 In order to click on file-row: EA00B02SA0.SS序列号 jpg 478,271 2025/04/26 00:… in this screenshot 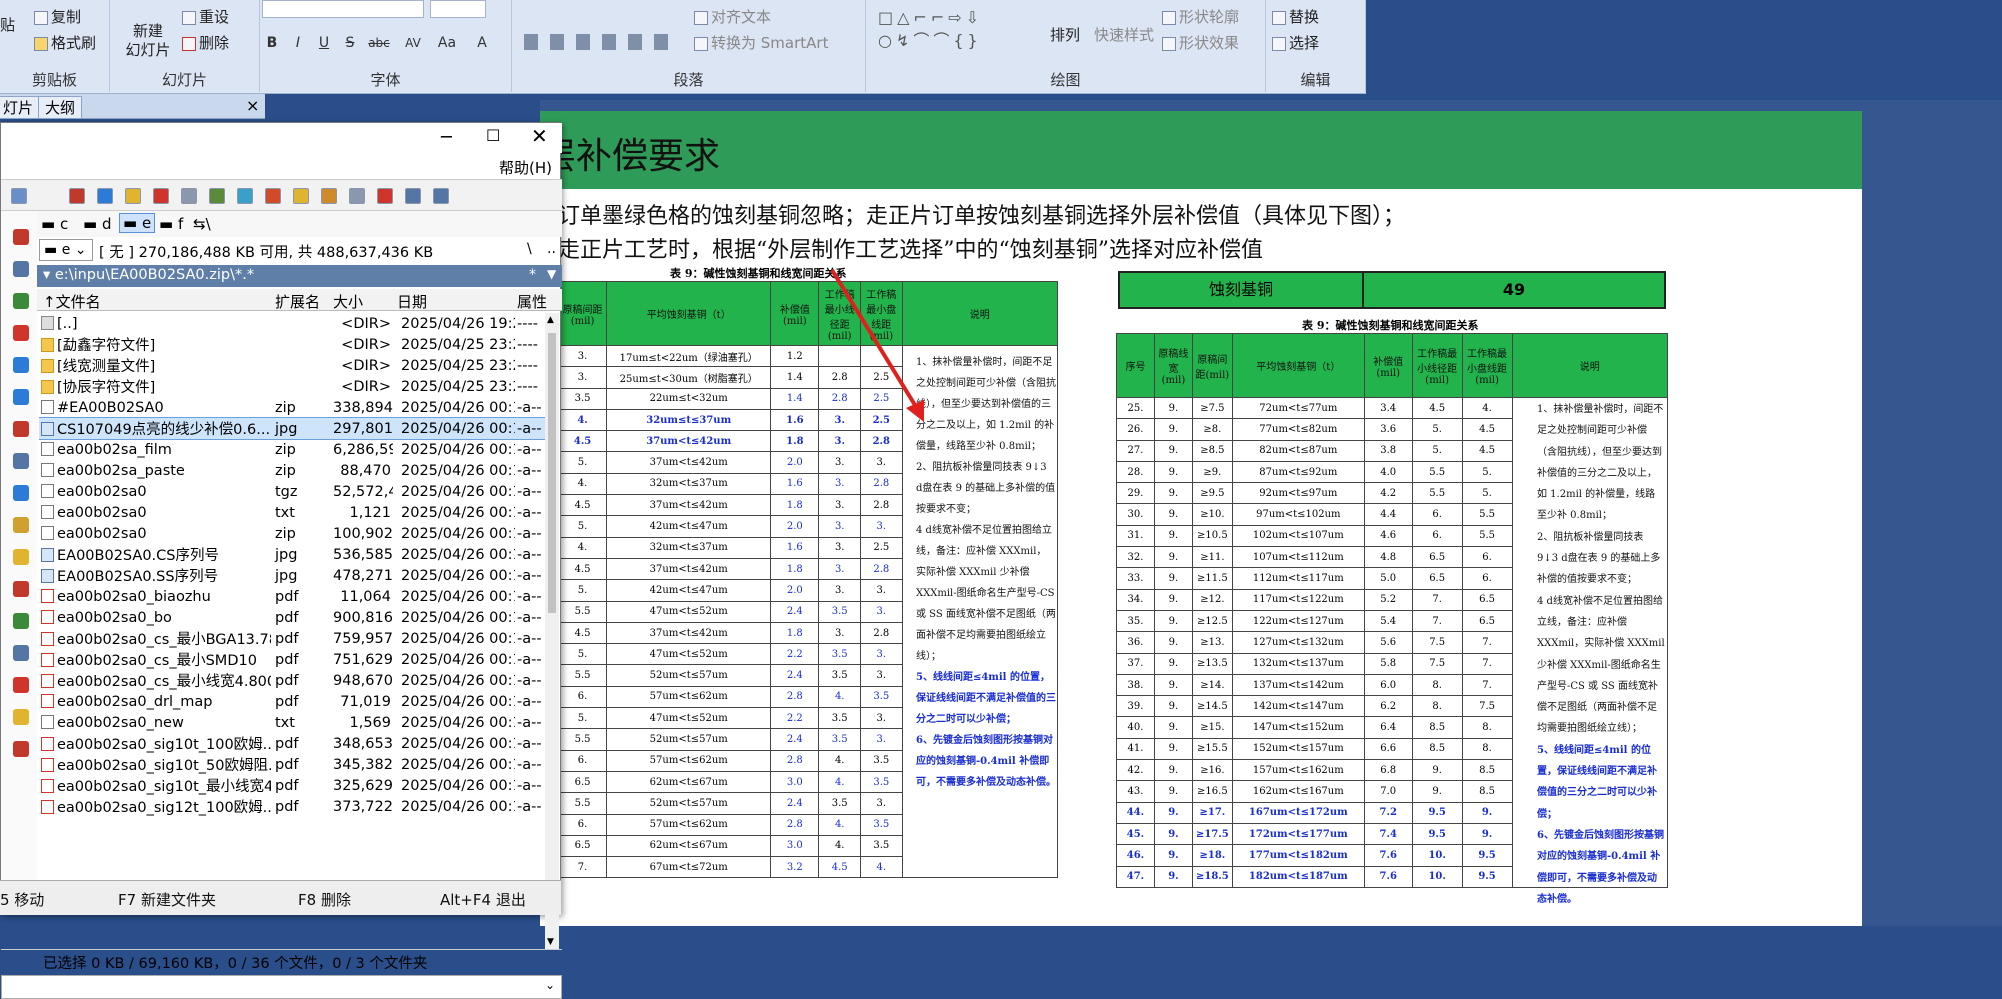, I will do `click(292, 575)`.